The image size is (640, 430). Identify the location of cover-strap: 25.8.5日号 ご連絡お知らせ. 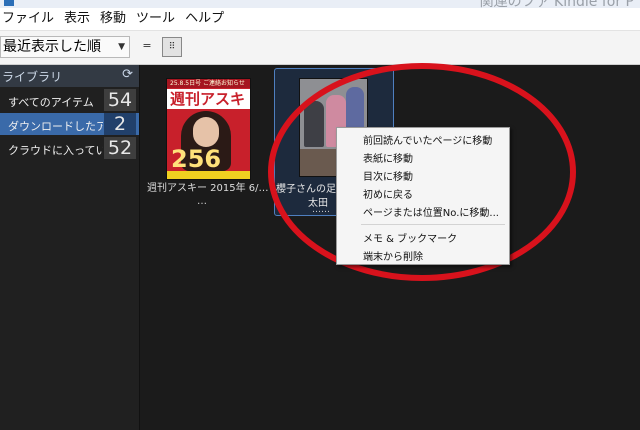
(208, 83).